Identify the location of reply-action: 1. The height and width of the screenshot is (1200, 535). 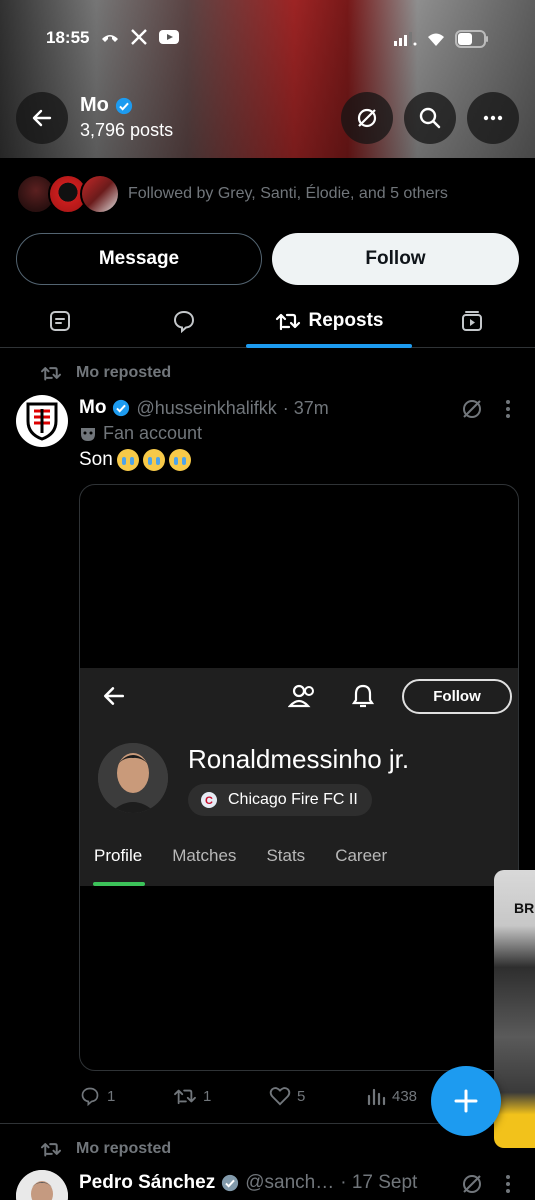
(97, 1096).